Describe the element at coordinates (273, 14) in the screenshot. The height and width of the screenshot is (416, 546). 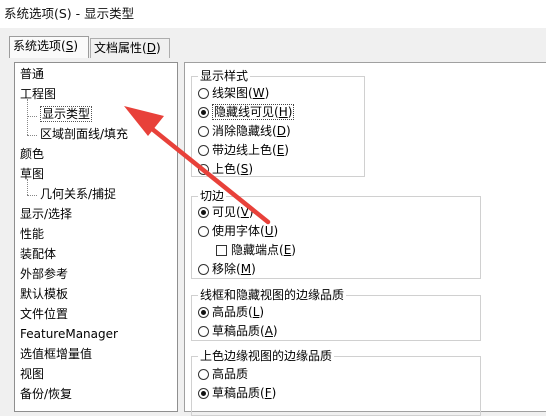
I see `title-bar: 系统选项(S) - 显示类型` at that location.